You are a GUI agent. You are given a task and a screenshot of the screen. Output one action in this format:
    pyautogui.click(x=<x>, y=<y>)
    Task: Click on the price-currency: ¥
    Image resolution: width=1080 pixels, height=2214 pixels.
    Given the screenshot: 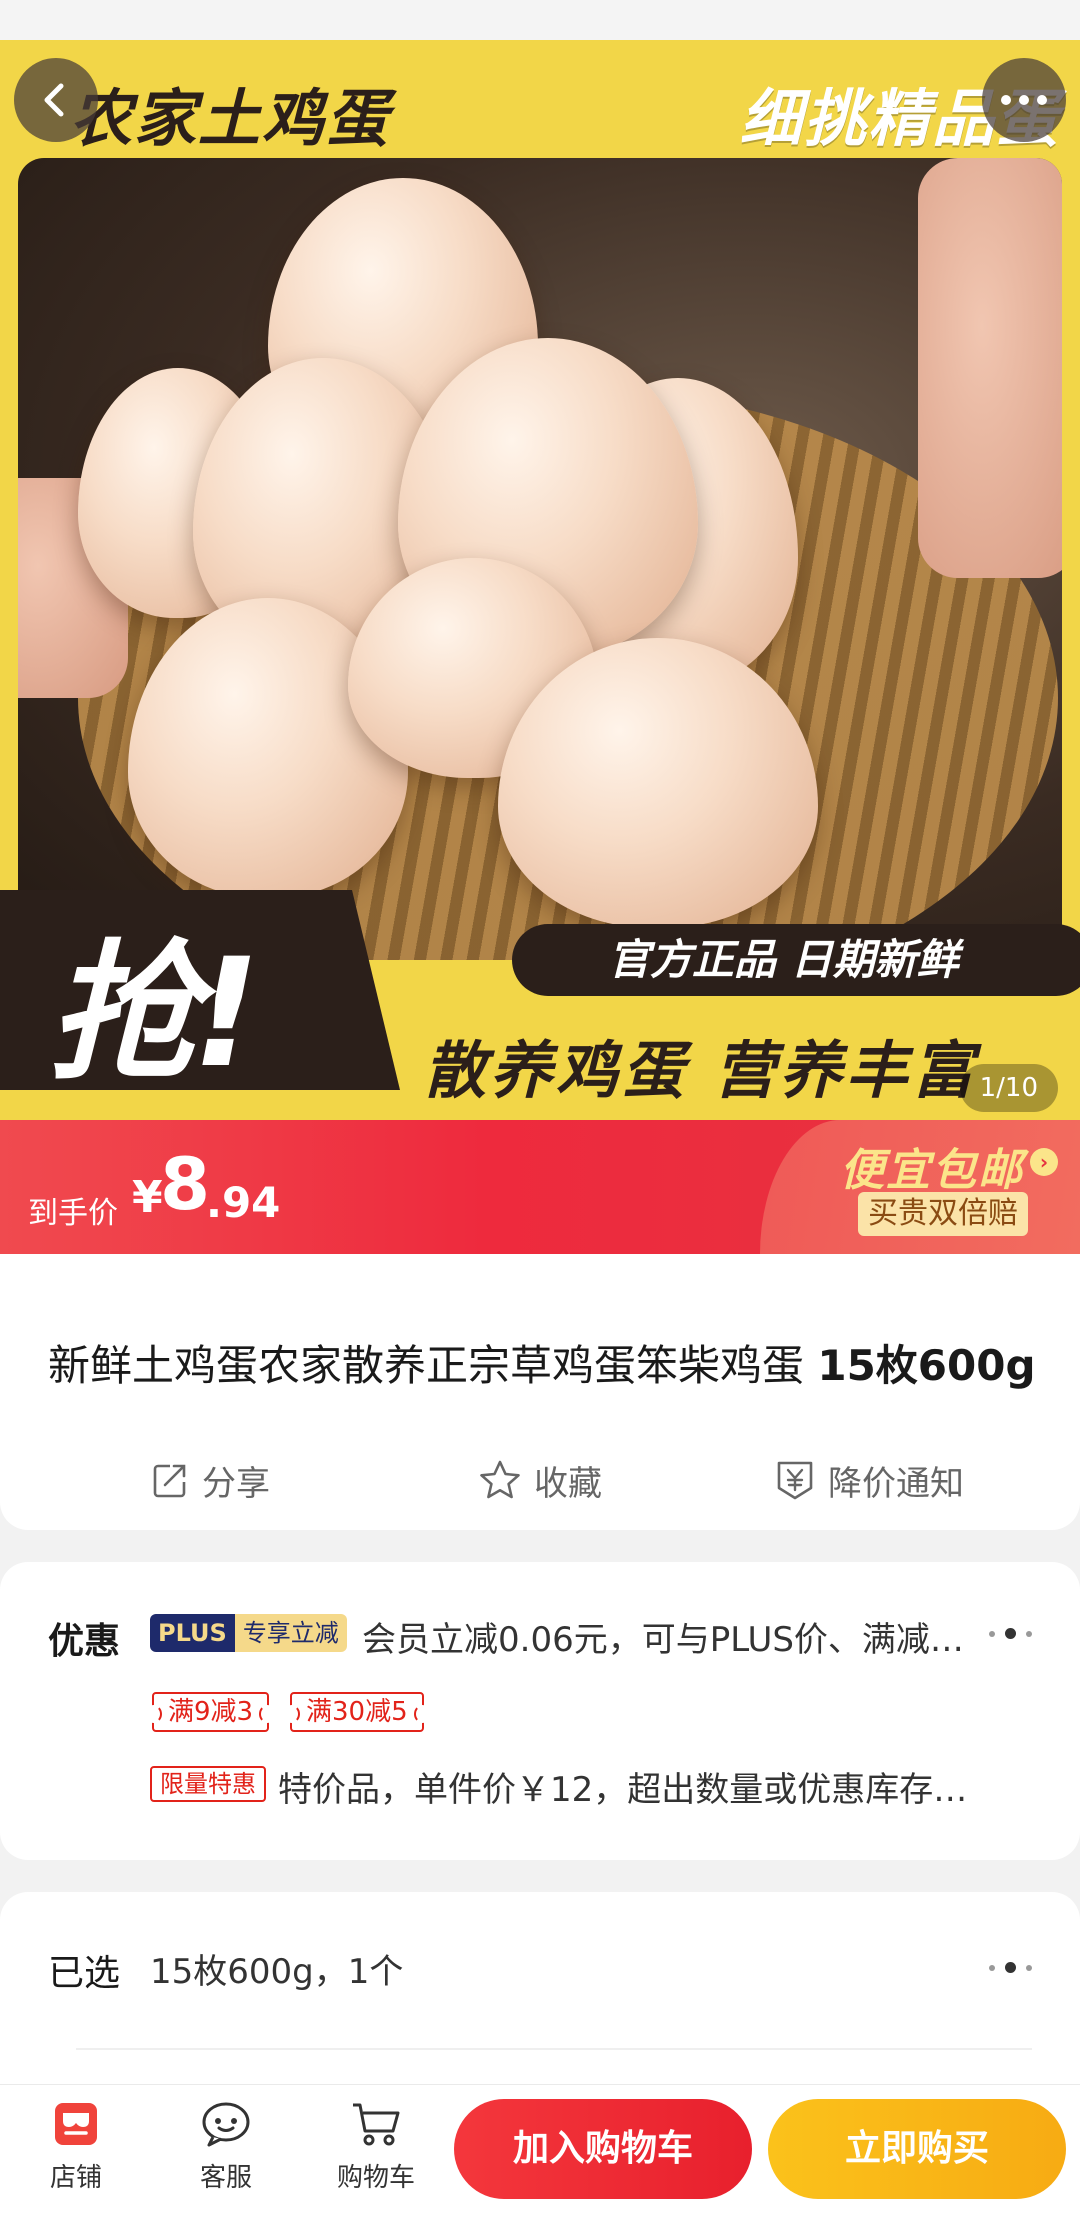 What is the action you would take?
    pyautogui.click(x=147, y=1197)
    